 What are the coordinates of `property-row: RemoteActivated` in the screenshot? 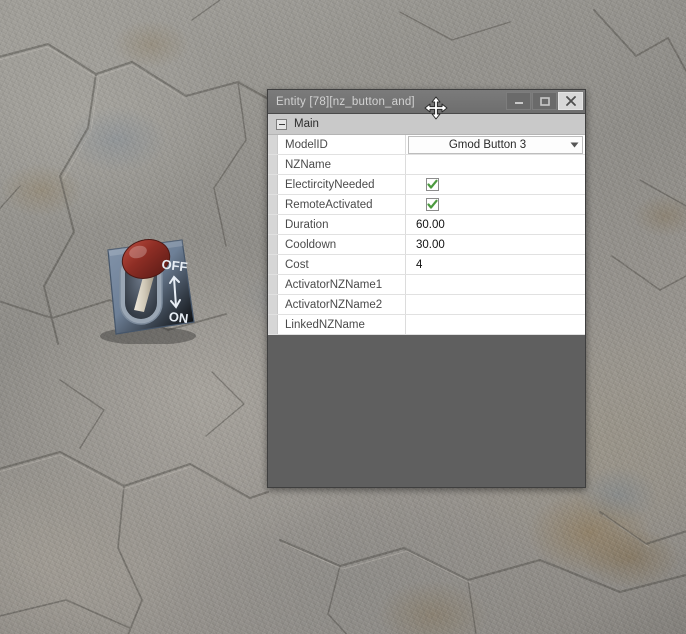 It's located at (426, 205).